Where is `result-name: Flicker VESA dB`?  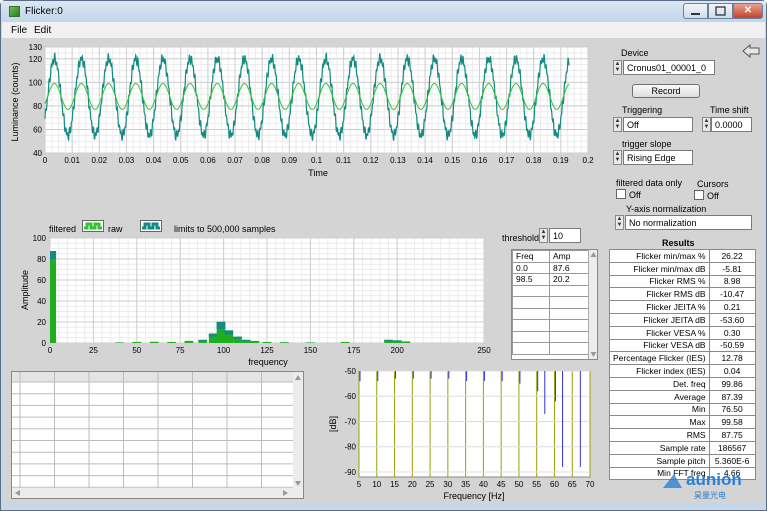
result-name: Flicker VESA dB is located at coordinates (659, 345).